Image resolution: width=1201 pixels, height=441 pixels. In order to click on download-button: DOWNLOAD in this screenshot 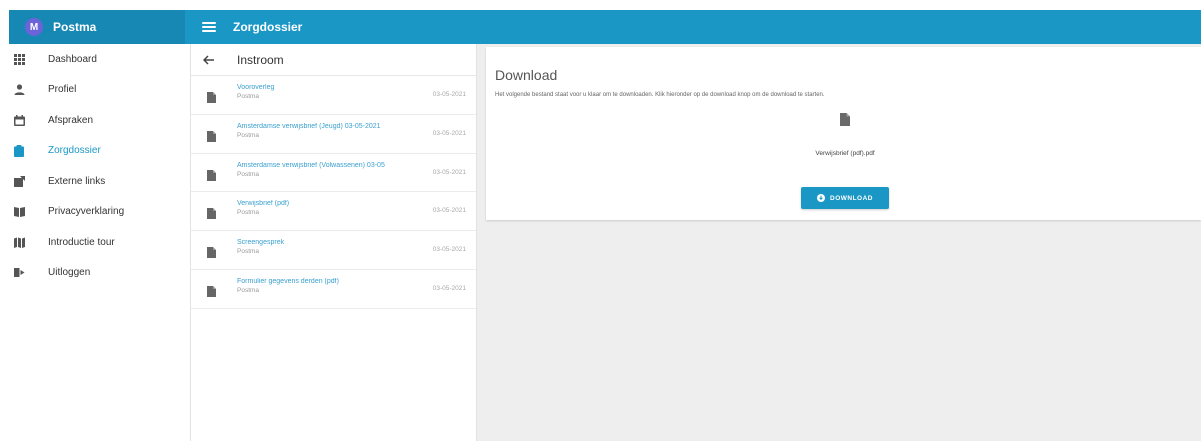, I will do `click(845, 198)`.